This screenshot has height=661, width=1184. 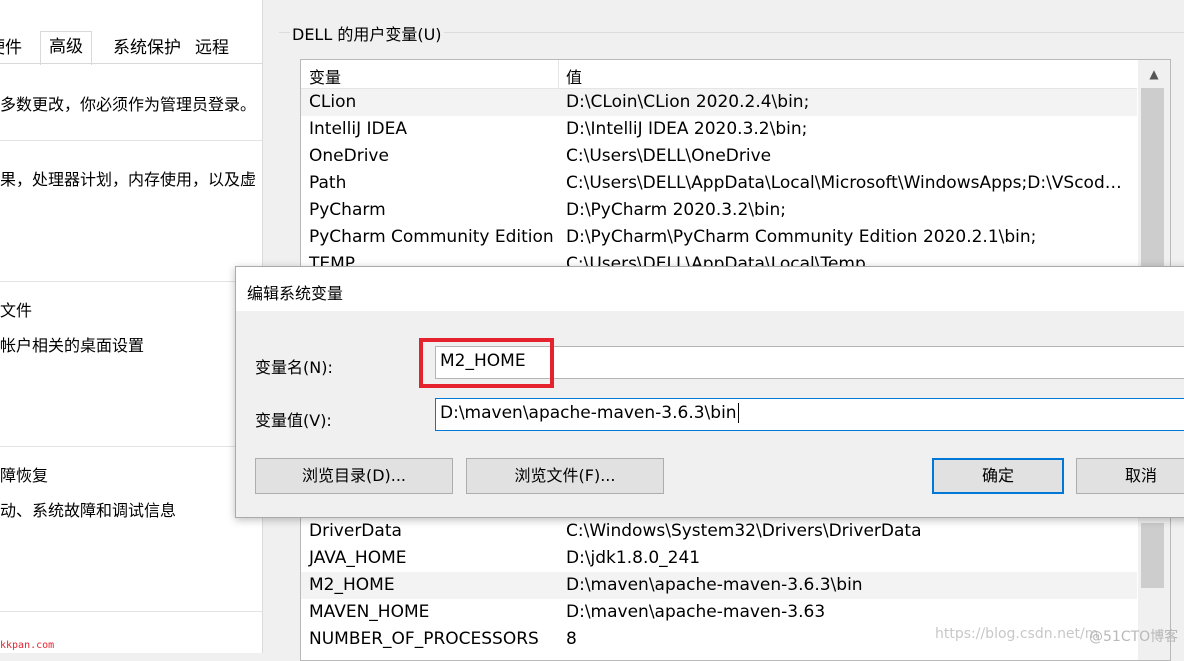 I want to click on column-divider, so click(x=558, y=74).